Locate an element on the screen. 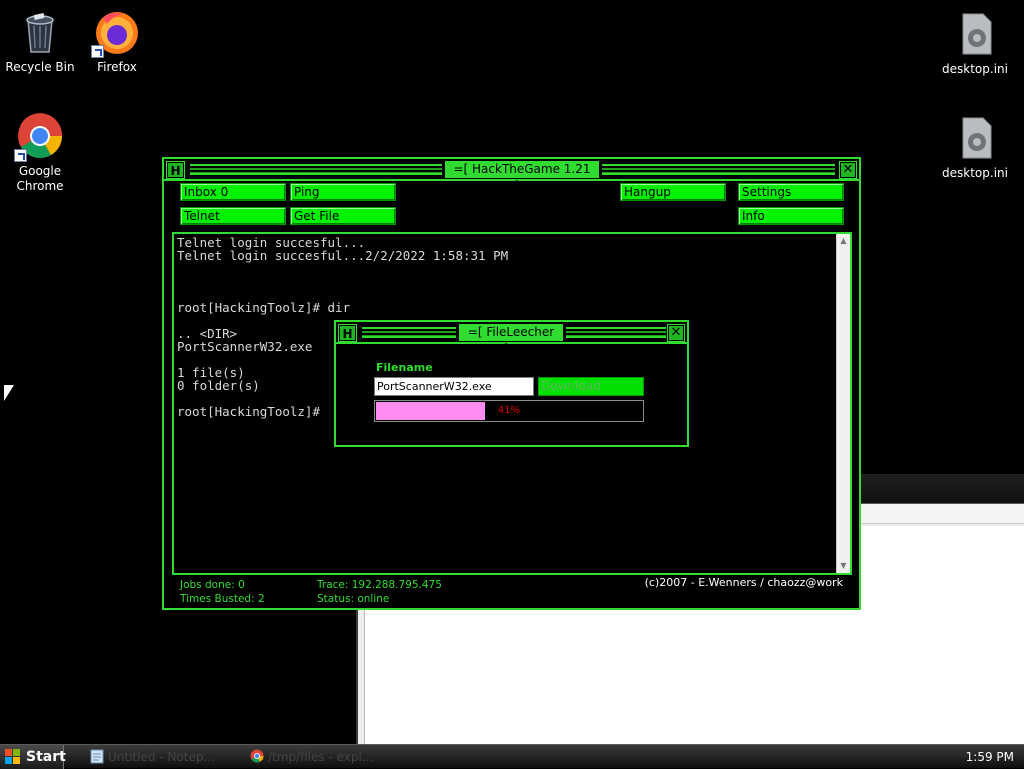 Image resolution: width=1024 pixels, height=769 pixels. notepad-icon is located at coordinates (97, 756).